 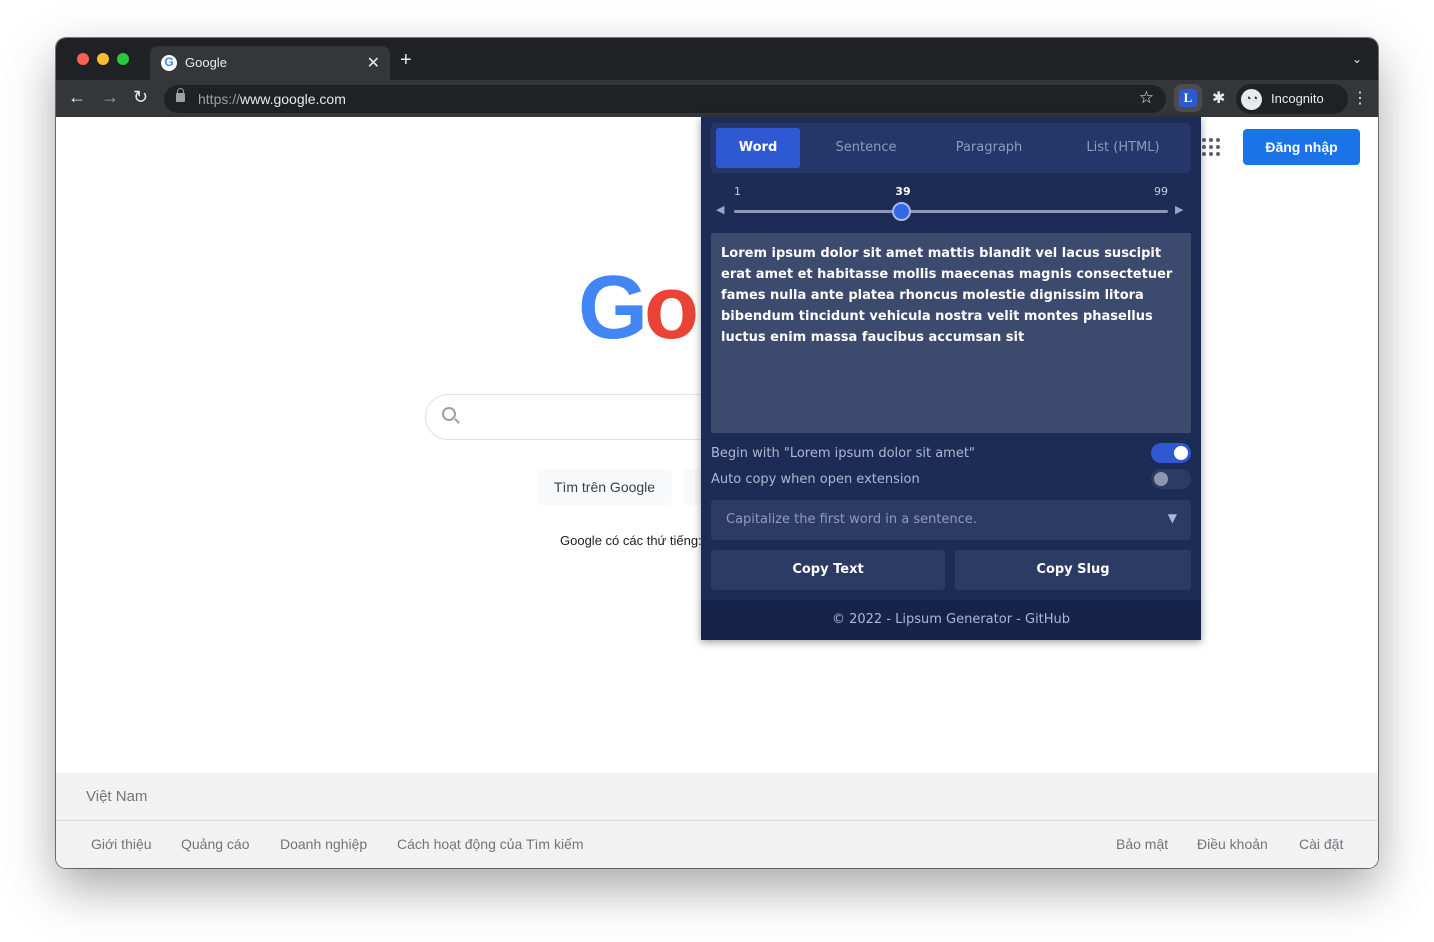 What do you see at coordinates (219, 99) in the screenshot?
I see `url-scheme: https://` at bounding box center [219, 99].